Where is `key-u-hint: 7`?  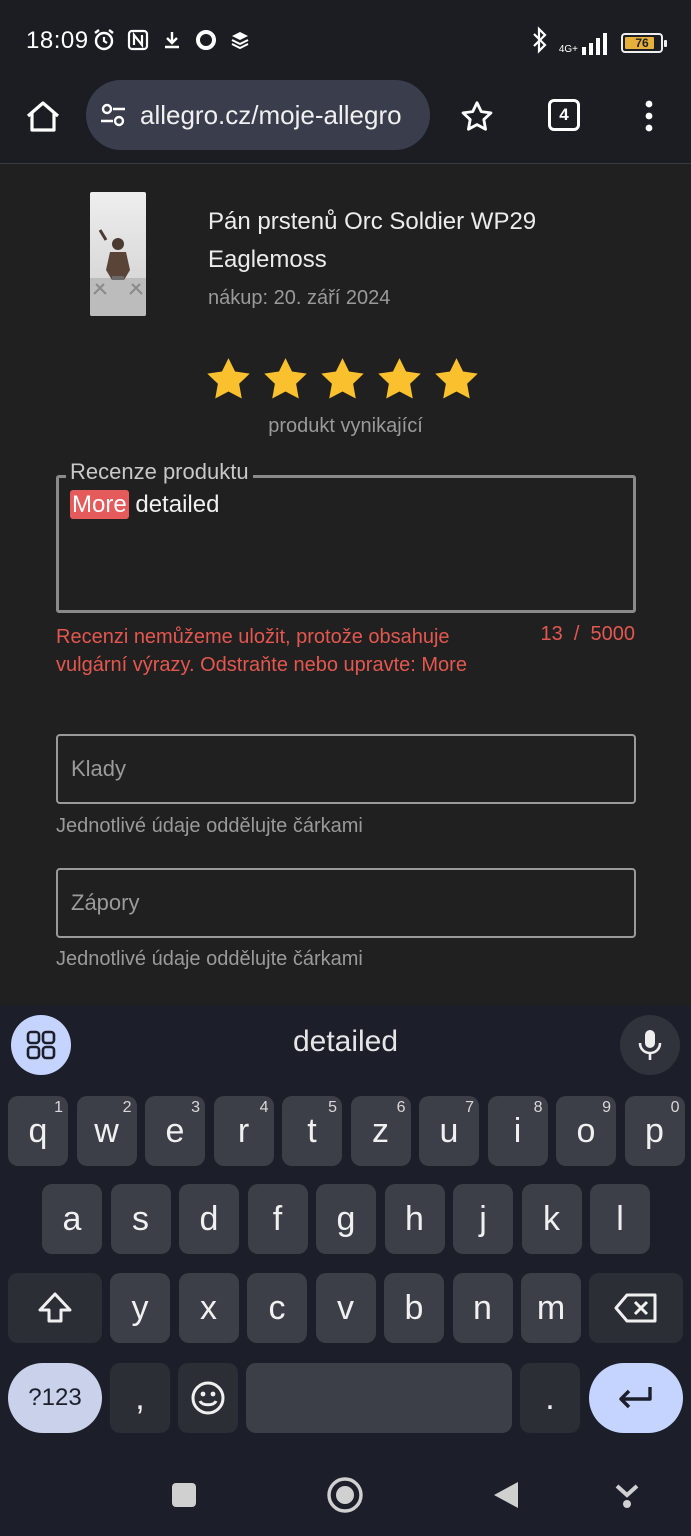 key-u-hint: 7 is located at coordinates (469, 1107).